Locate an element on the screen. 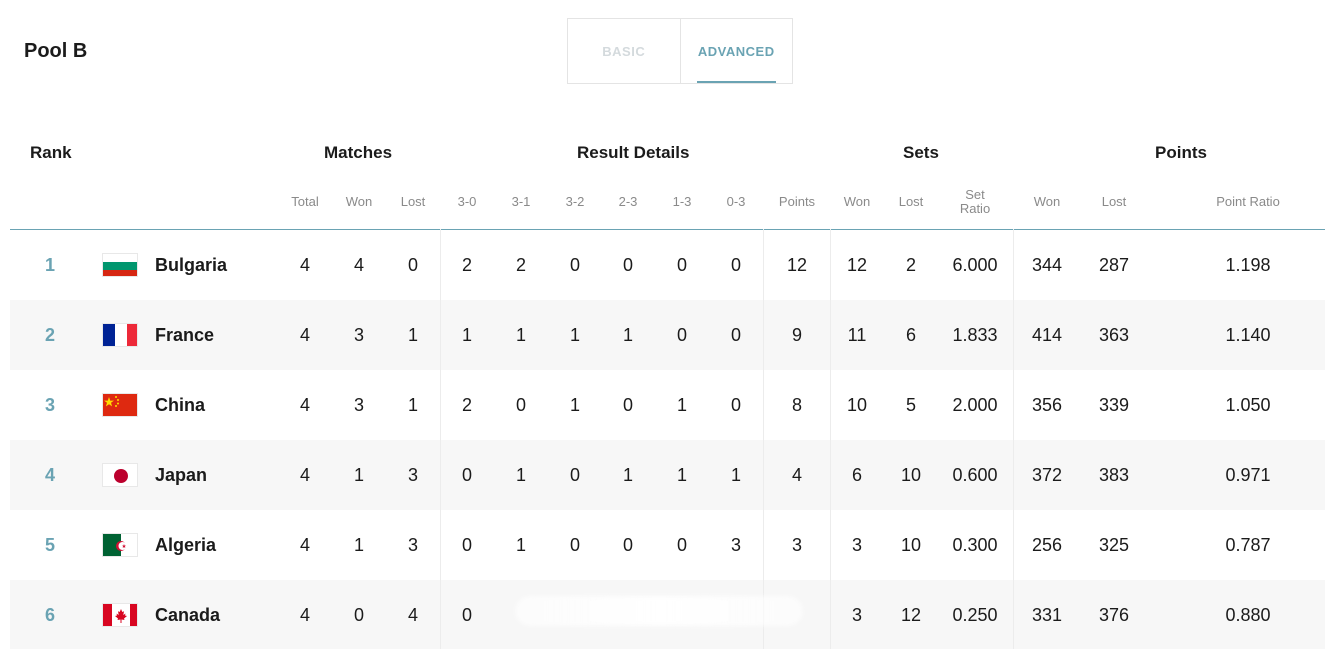 This screenshot has width=1325, height=649. rank-cell: 6 is located at coordinates (50, 615).